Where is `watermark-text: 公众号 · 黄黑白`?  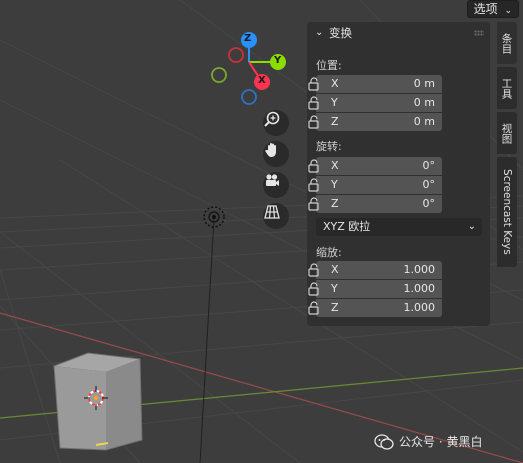
watermark-text: 公众号 · 黄黑白 is located at coordinates (441, 442).